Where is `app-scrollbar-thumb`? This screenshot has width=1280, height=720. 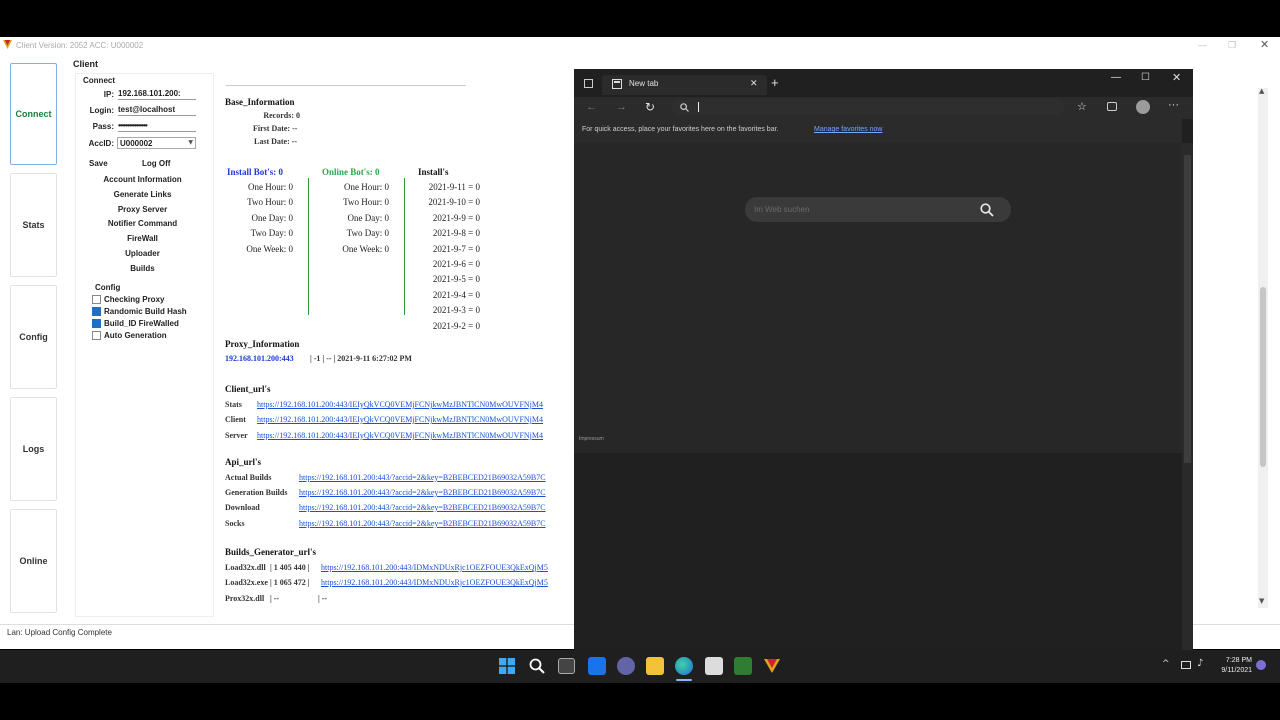 app-scrollbar-thumb is located at coordinates (1263, 377).